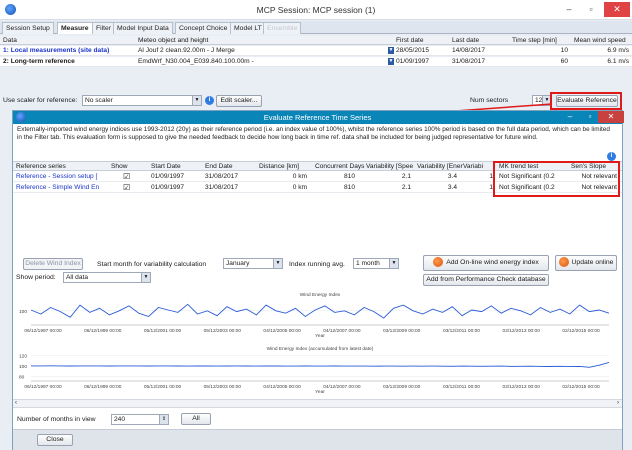  I want to click on x-tick-label: 02/12/2015 00:00, so click(581, 331).